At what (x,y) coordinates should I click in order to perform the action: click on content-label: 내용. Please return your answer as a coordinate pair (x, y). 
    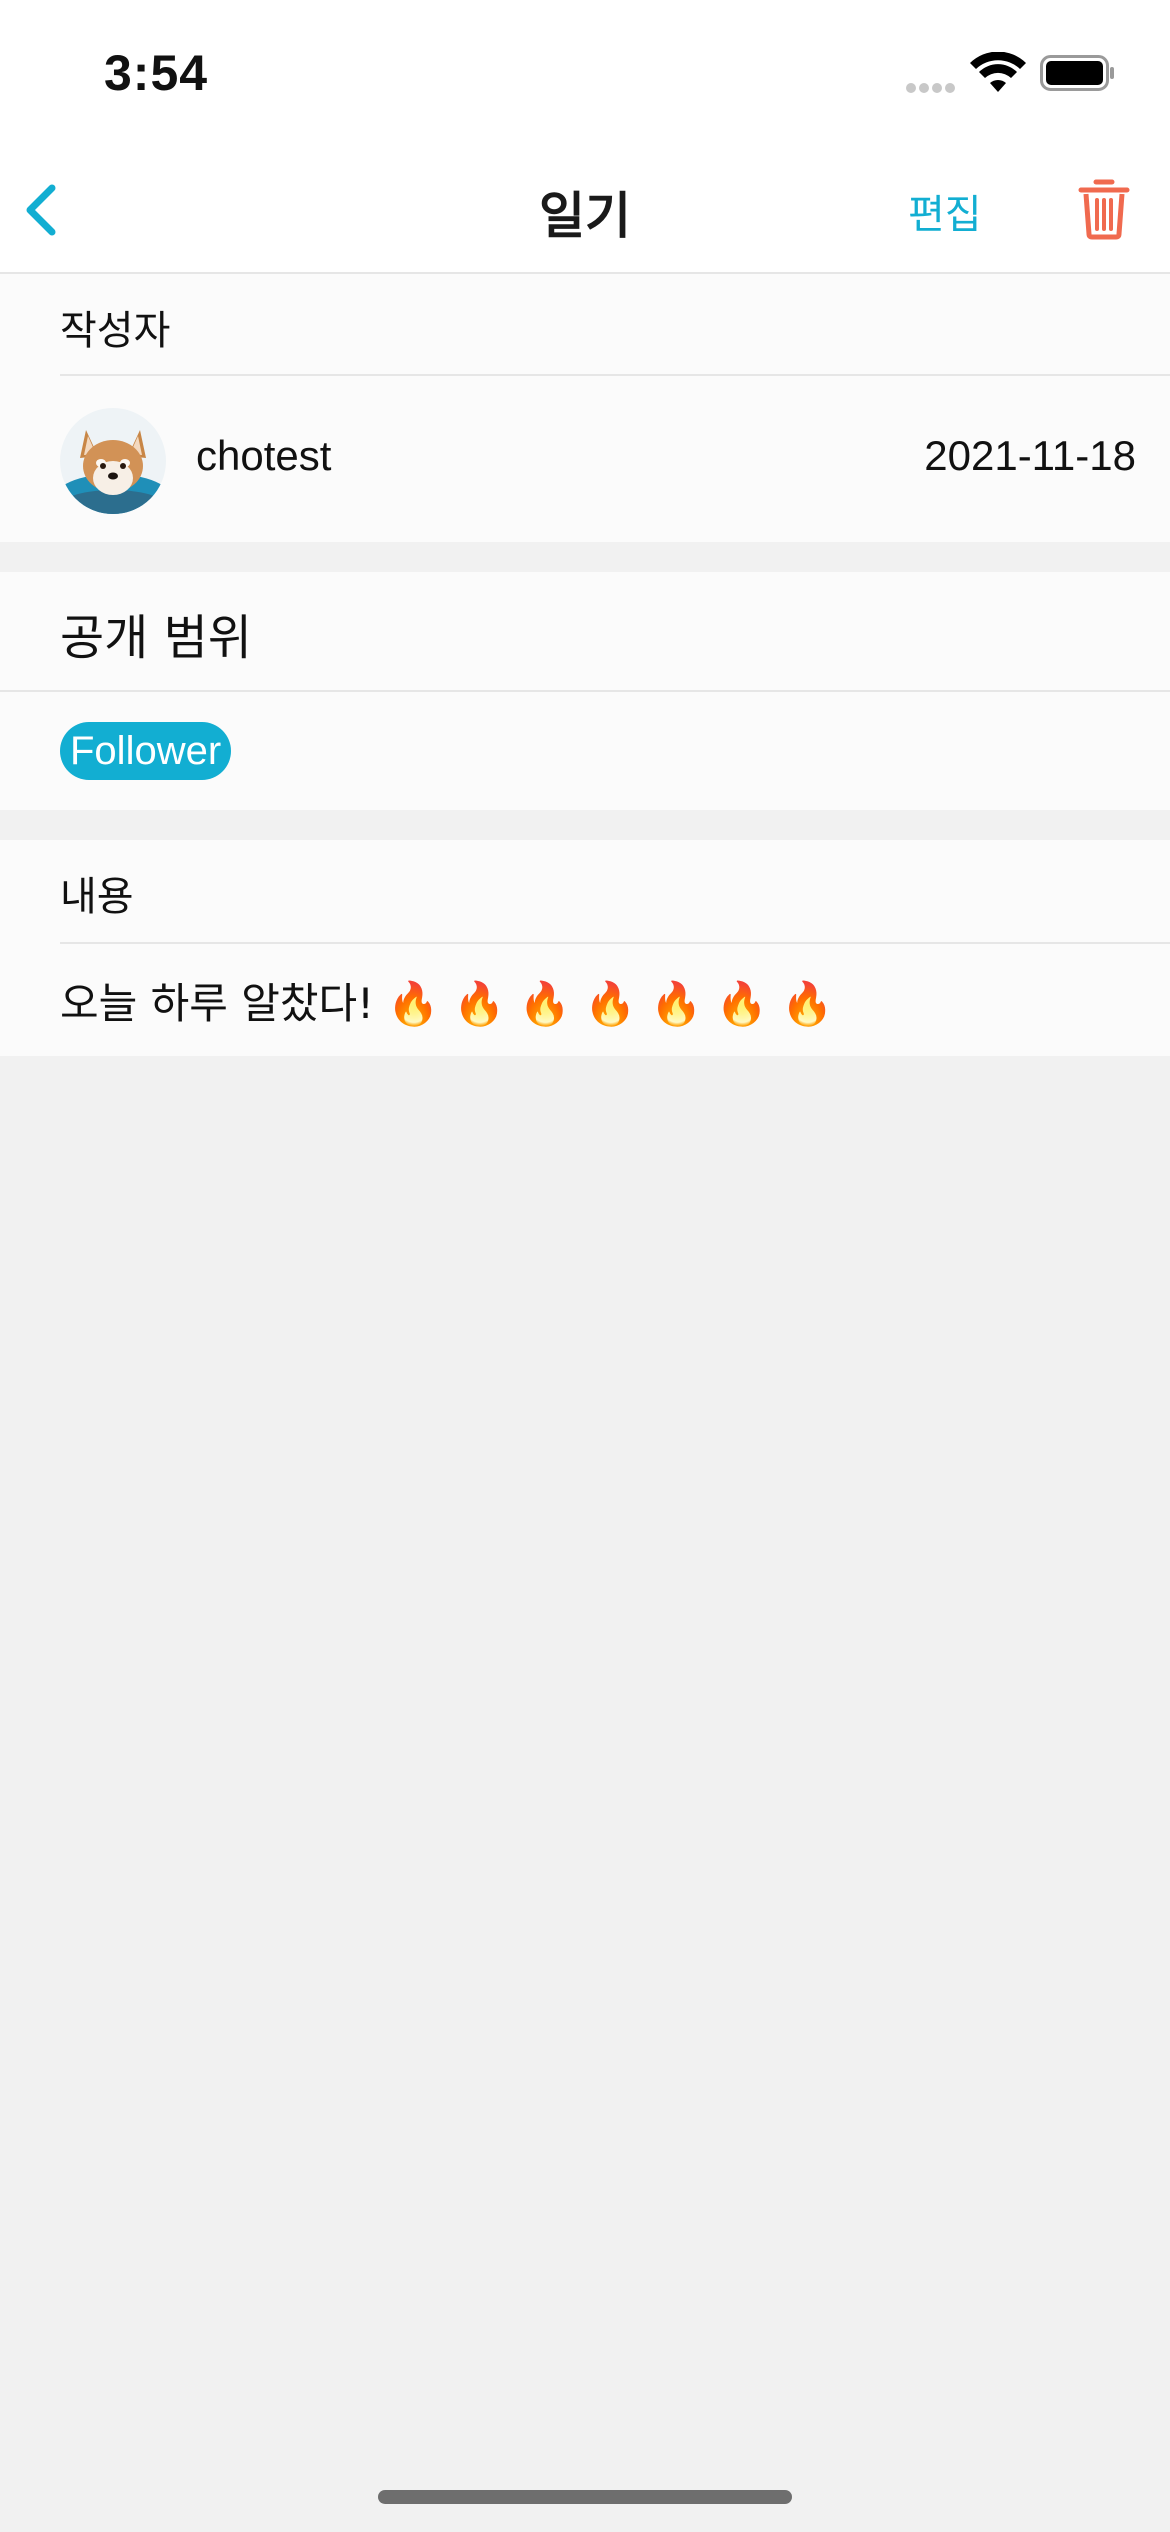
    Looking at the image, I should click on (97, 897).